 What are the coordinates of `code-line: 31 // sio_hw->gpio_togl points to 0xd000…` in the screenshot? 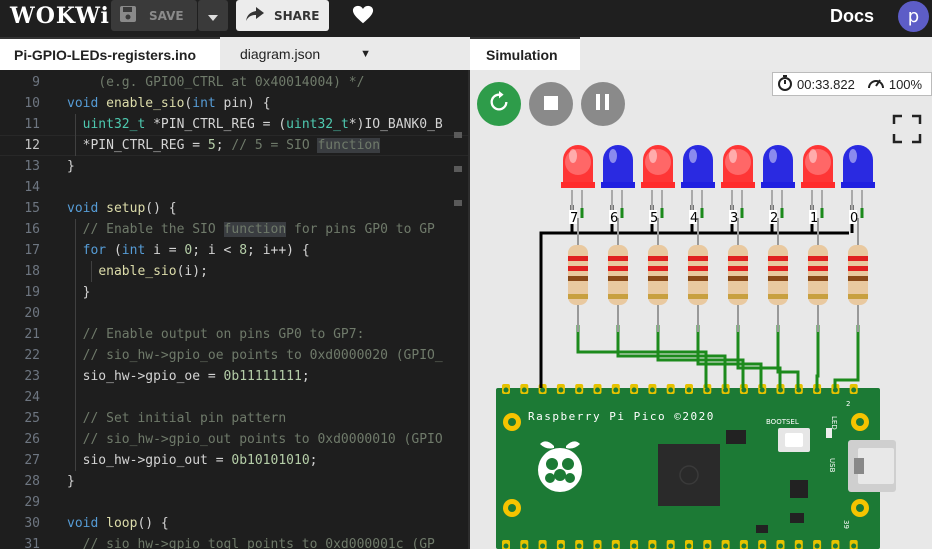 It's located at (234, 541).